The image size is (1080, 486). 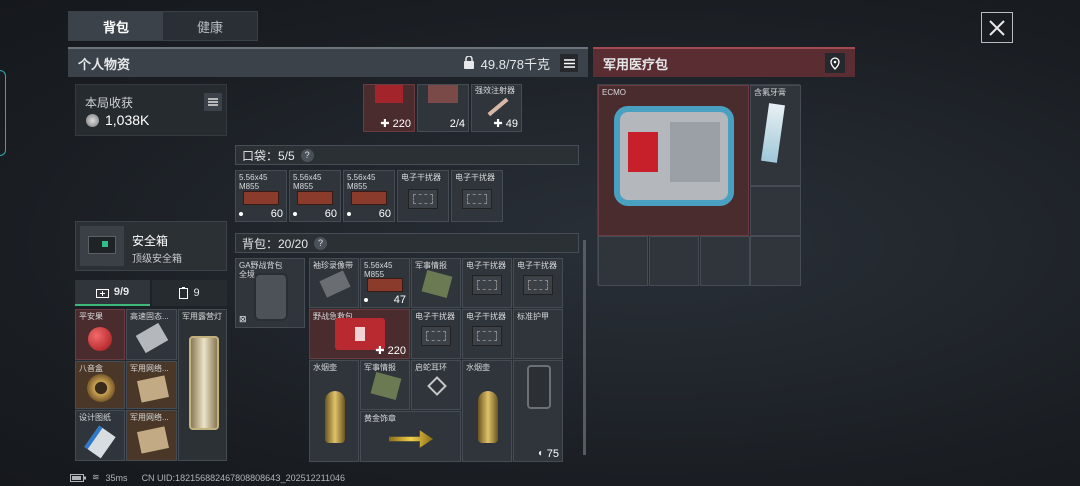 What do you see at coordinates (674, 156) in the screenshot?
I see `ecmo-icon` at bounding box center [674, 156].